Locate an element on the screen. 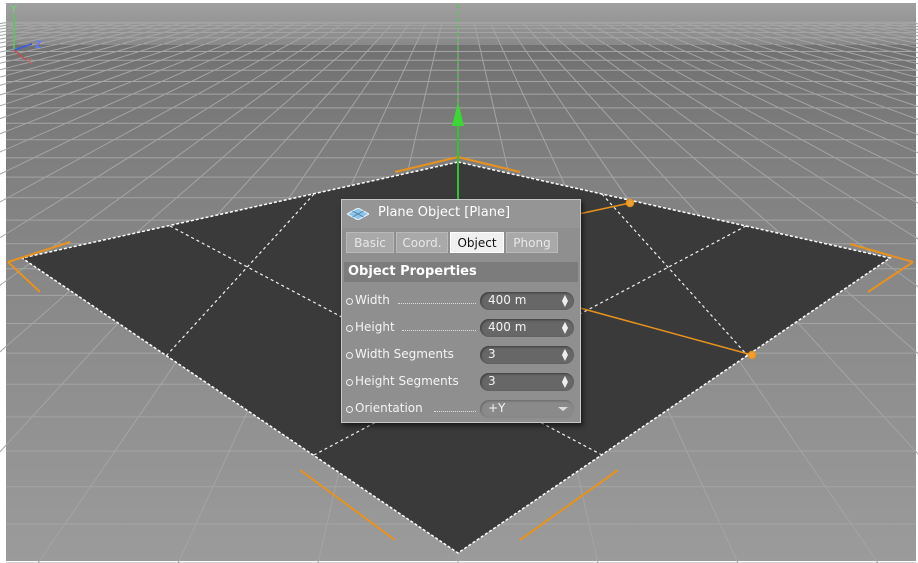 This screenshot has width=918, height=563. height-value: 400 m is located at coordinates (507, 327).